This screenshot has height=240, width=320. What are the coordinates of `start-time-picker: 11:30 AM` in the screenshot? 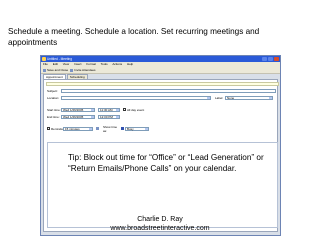 It's located at (109, 109).